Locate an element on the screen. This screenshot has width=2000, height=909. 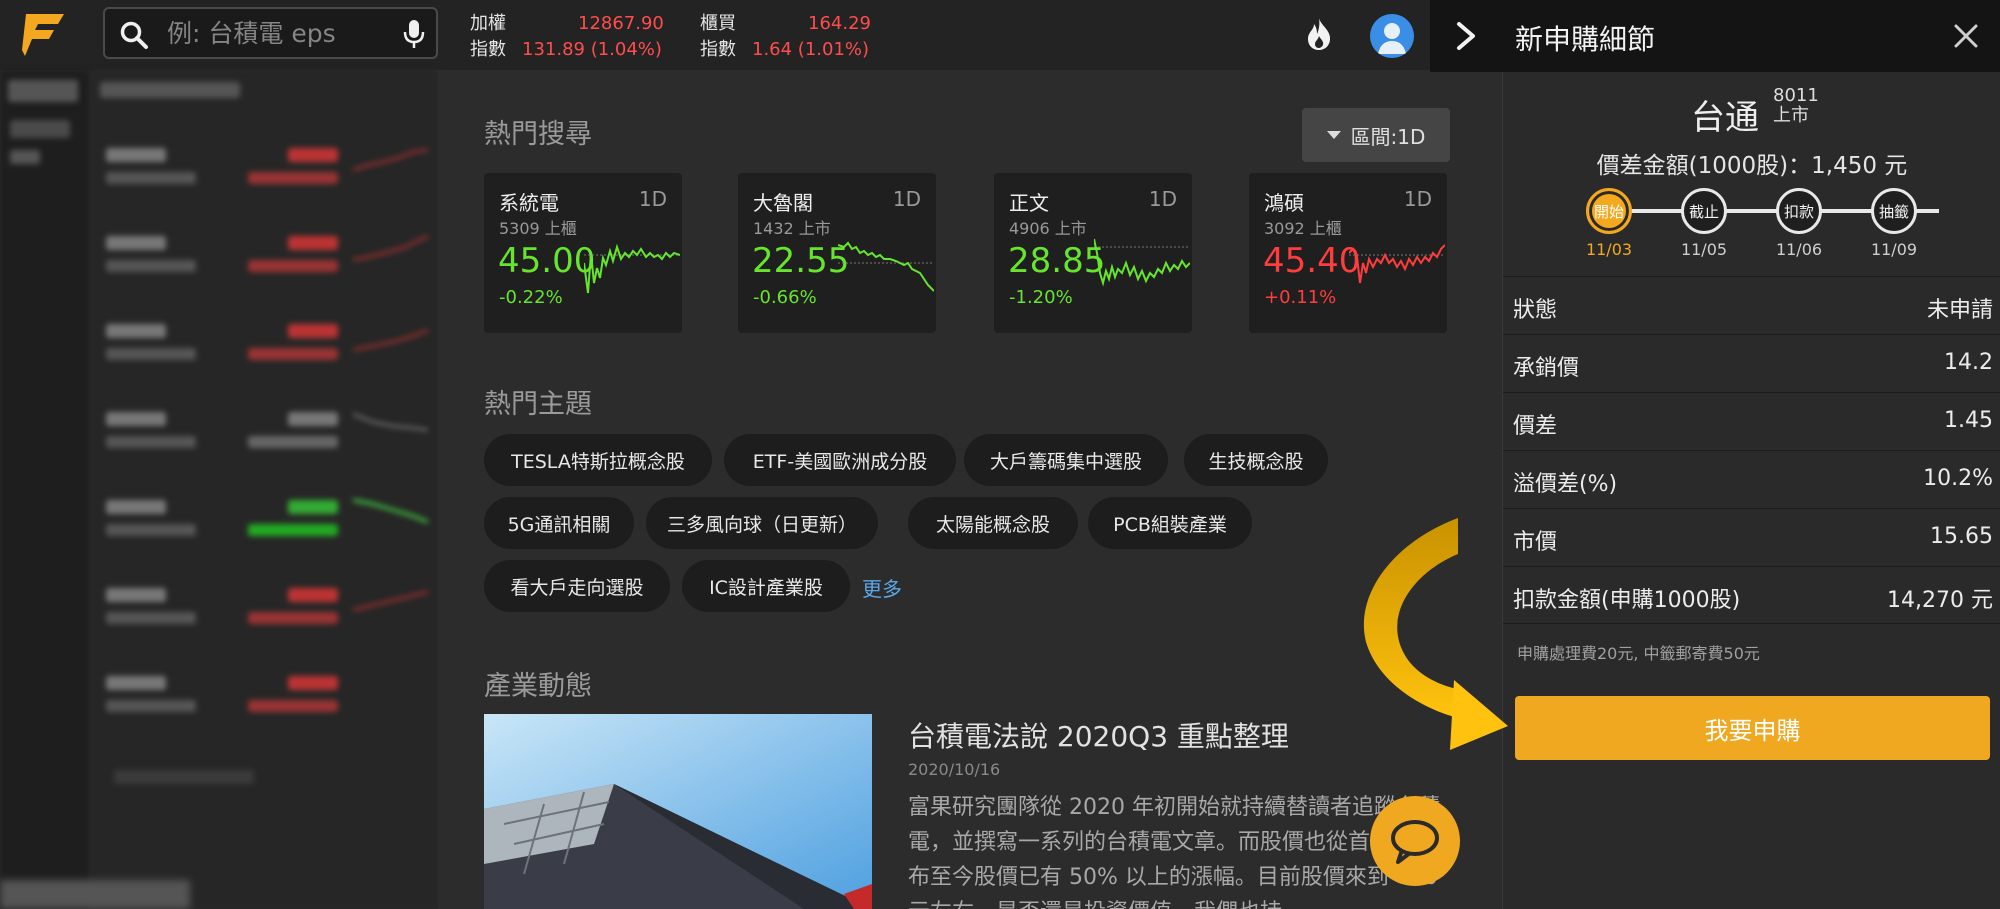
topic-tag: 5G通訊相關 is located at coordinates (559, 523).